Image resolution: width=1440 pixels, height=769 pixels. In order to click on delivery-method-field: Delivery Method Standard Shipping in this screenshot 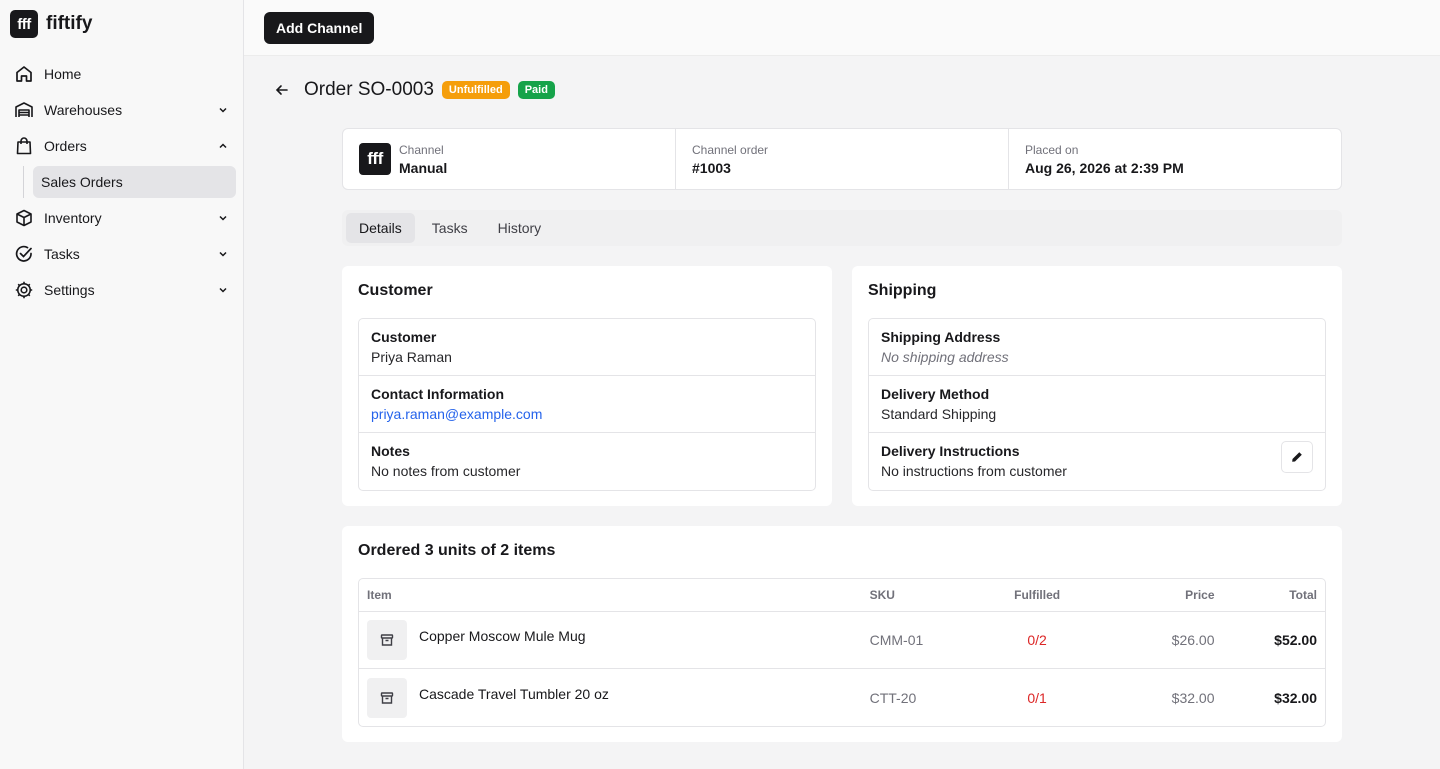, I will do `click(1097, 404)`.